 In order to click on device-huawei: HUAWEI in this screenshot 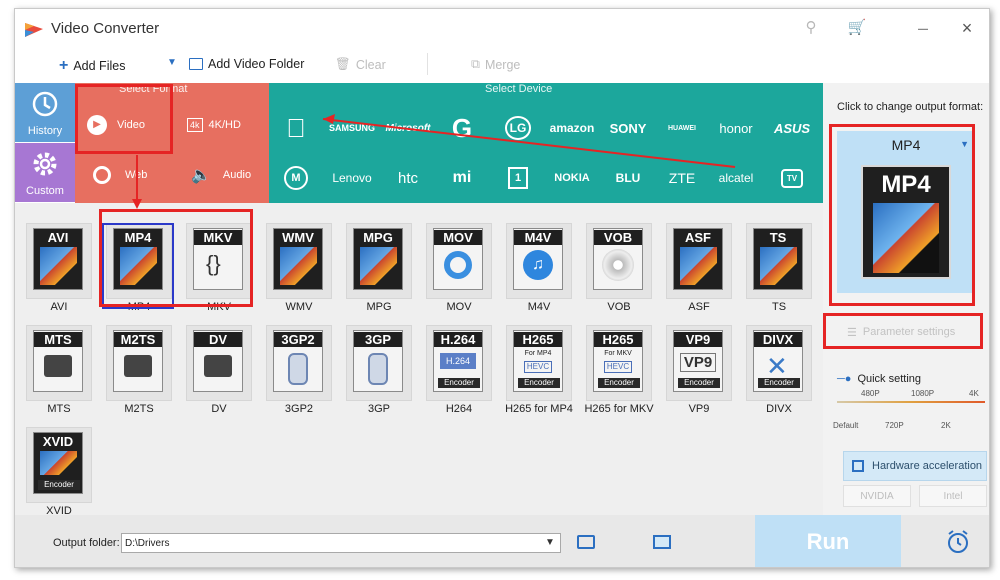, I will do `click(682, 128)`.